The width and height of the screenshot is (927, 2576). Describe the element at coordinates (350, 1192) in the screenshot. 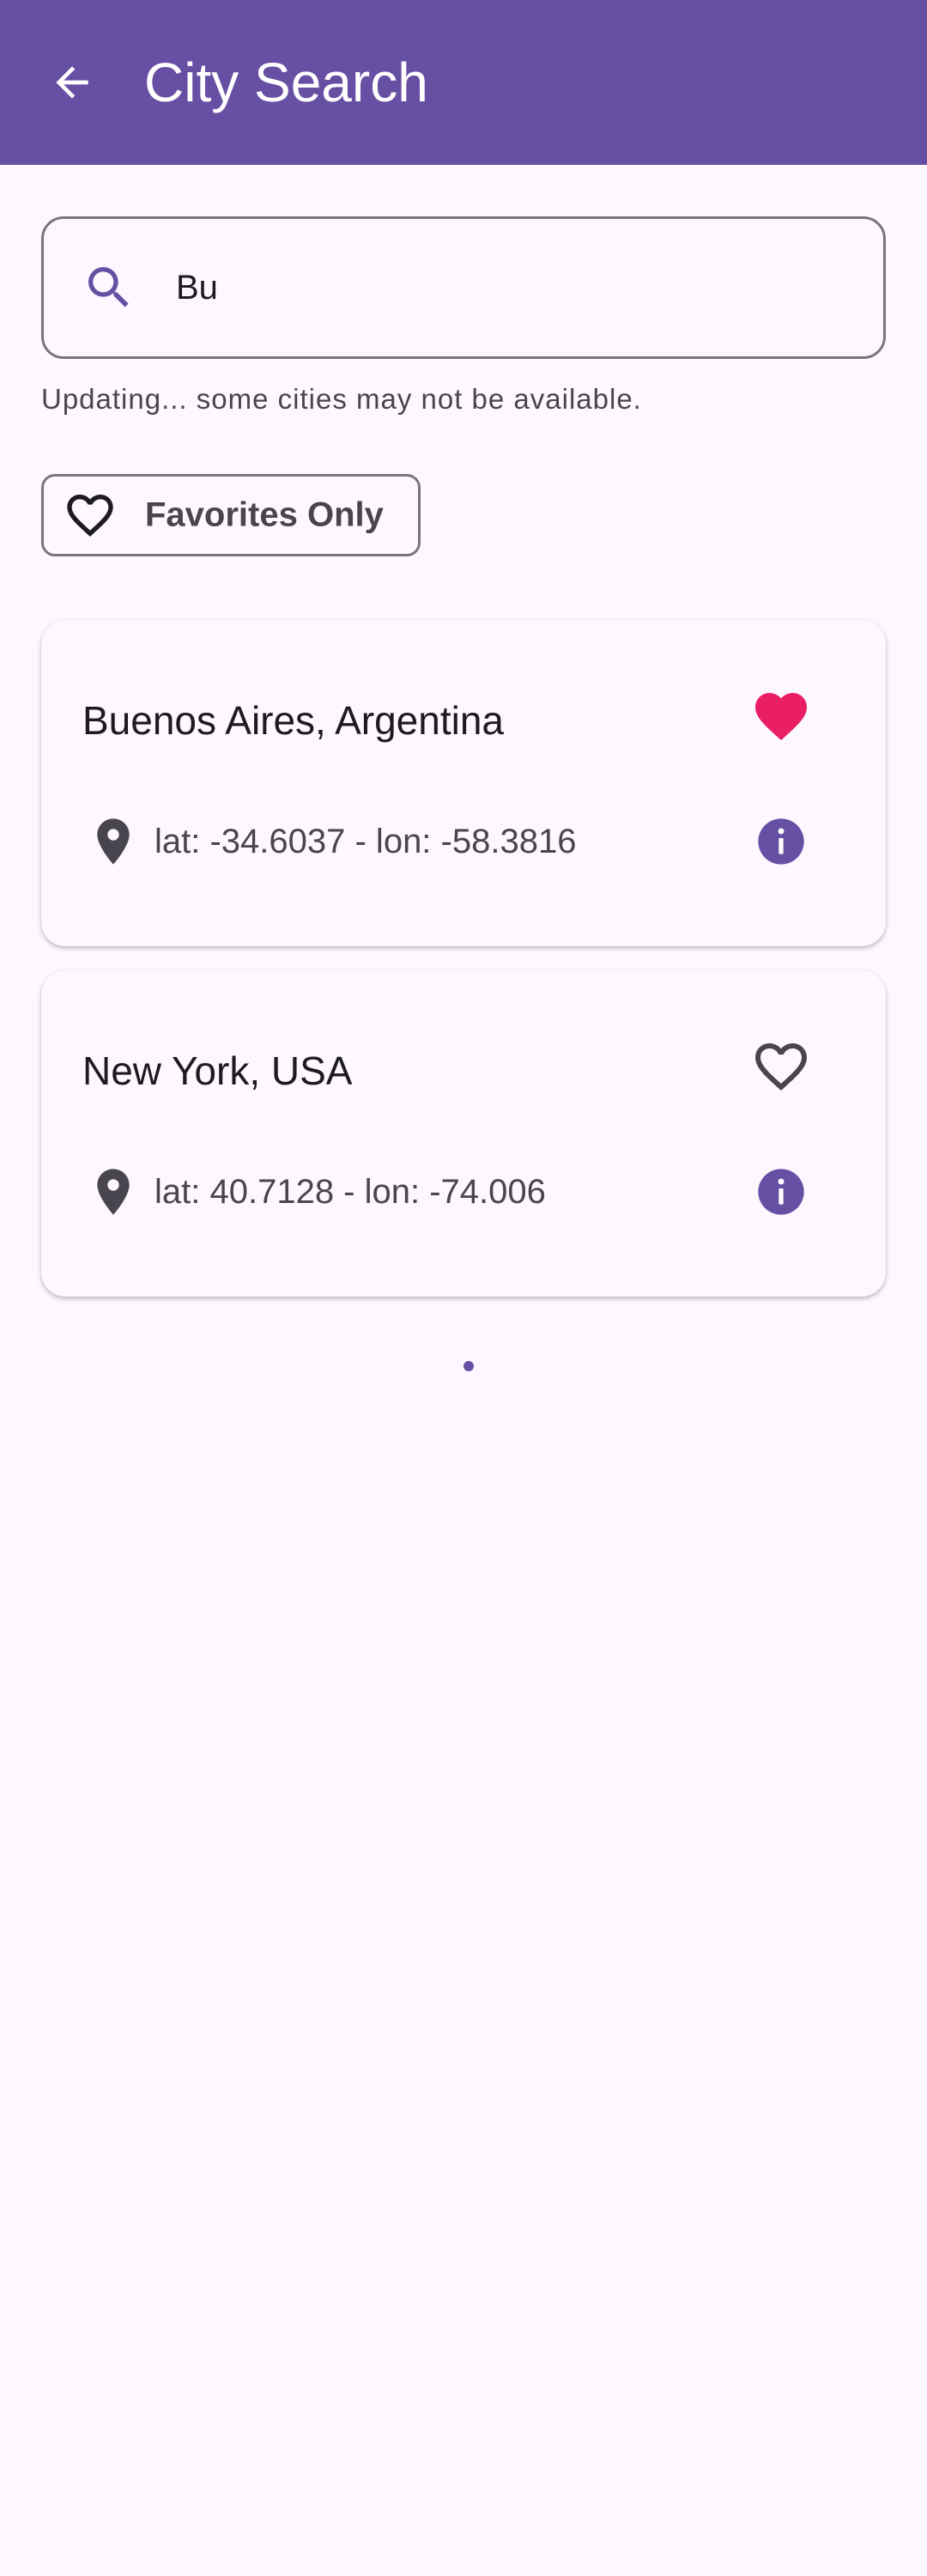

I see `city-coordinates: lat: 40.7128 - lon: -74.006` at that location.